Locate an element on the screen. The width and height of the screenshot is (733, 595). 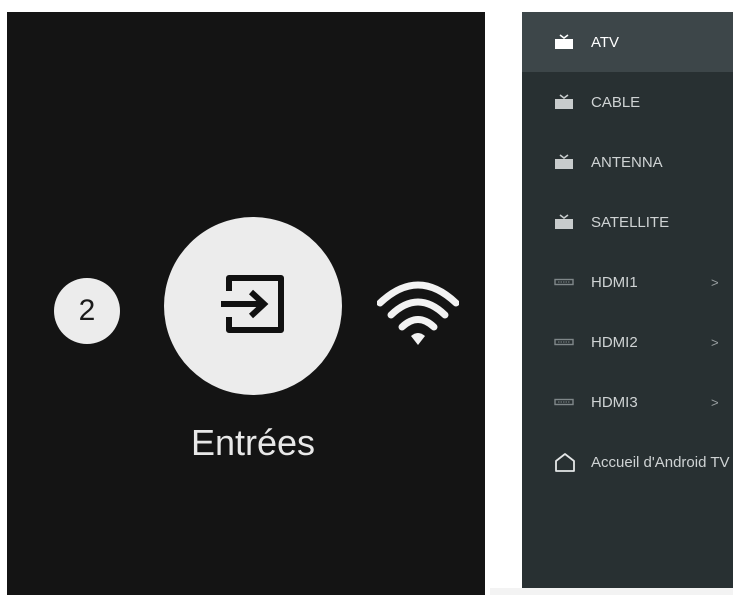
input-item-antenna: ANTENNA is located at coordinates (627, 162).